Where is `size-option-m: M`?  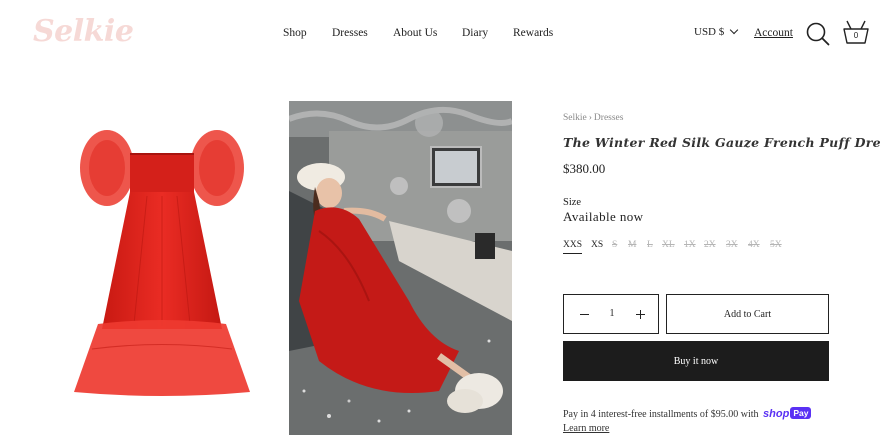
size-option-m: M is located at coordinates (632, 245).